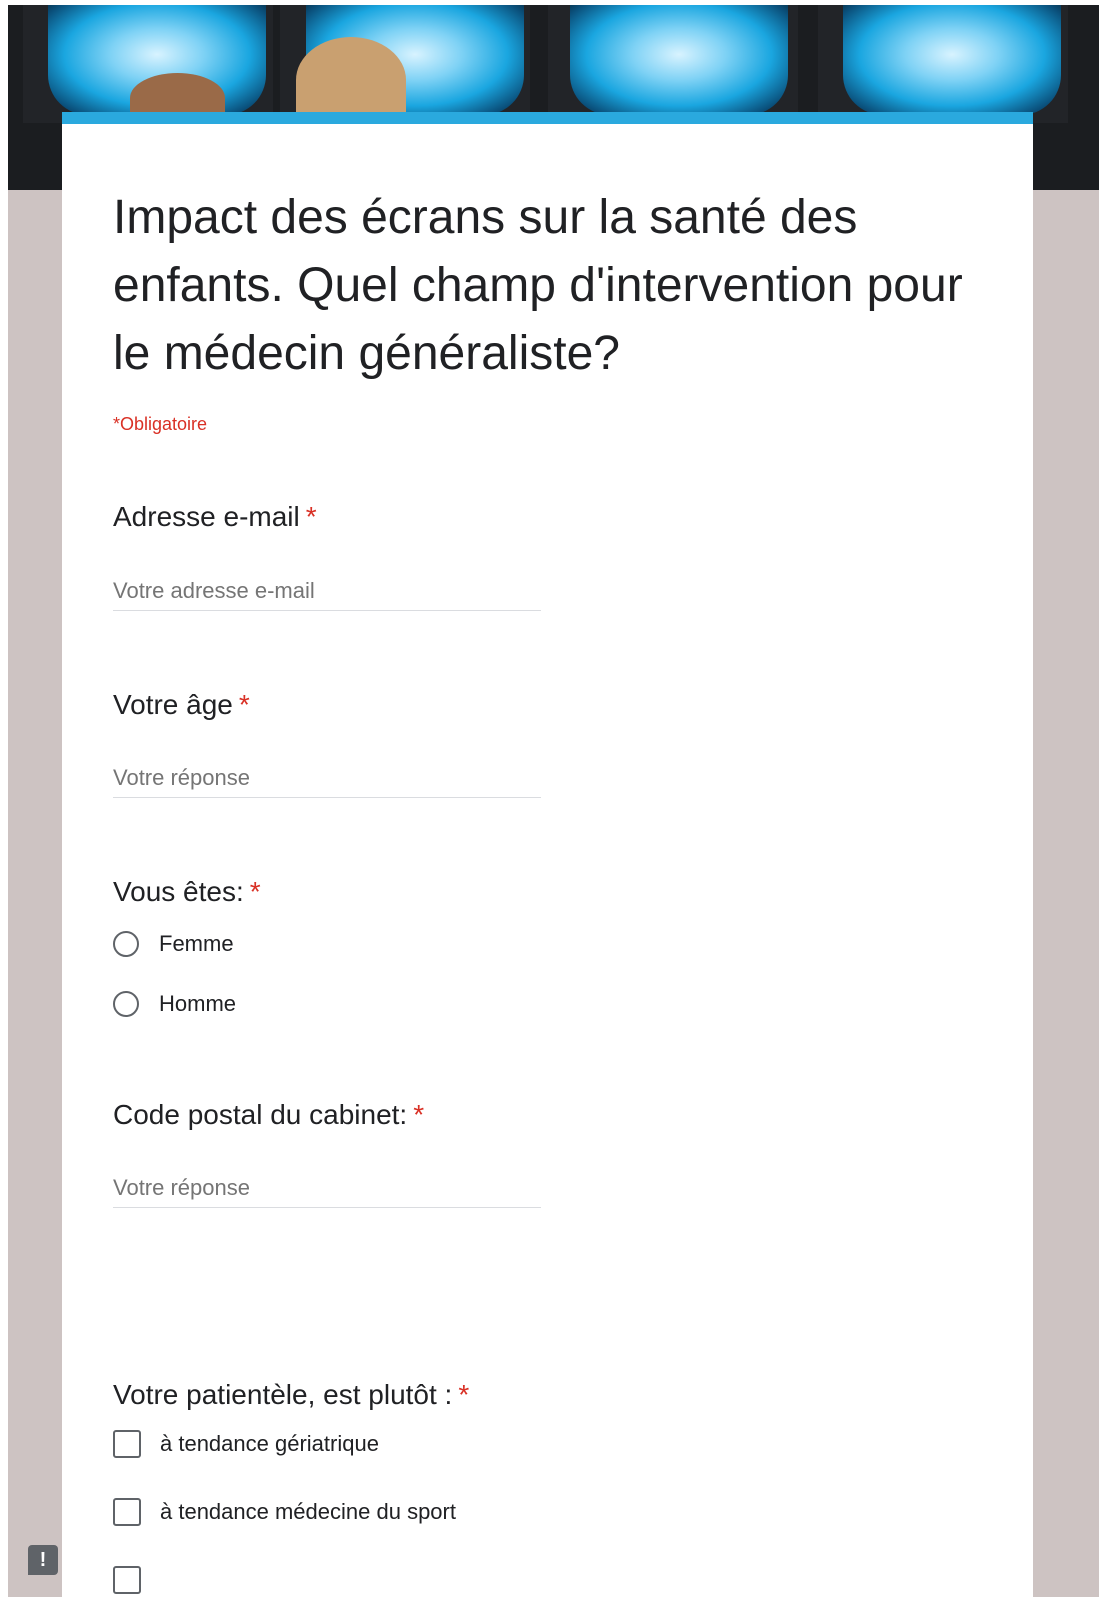  What do you see at coordinates (327, 1188) in the screenshot?
I see `postal-code-input` at bounding box center [327, 1188].